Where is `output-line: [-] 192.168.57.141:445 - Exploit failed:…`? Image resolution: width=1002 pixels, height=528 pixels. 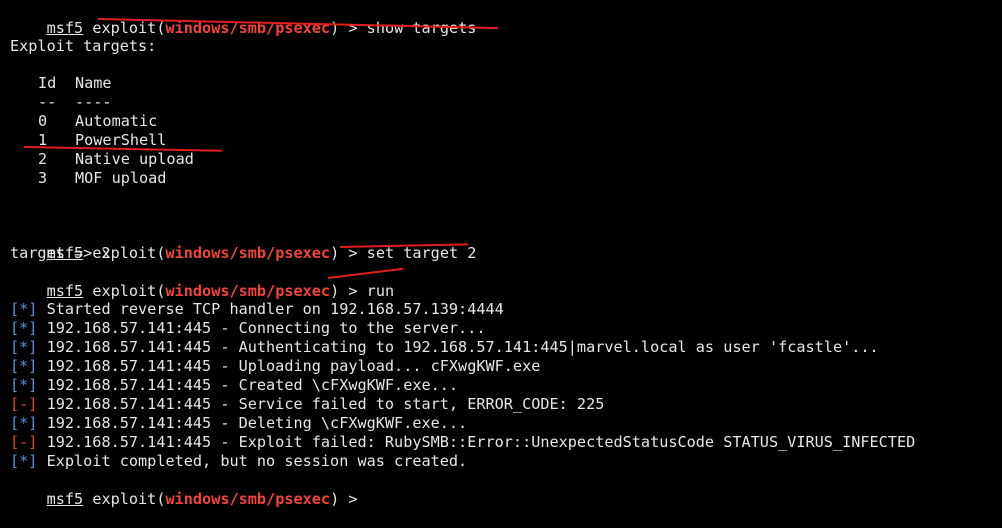
output-line: [-] 192.168.57.141:445 - Exploit failed:… is located at coordinates (462, 442).